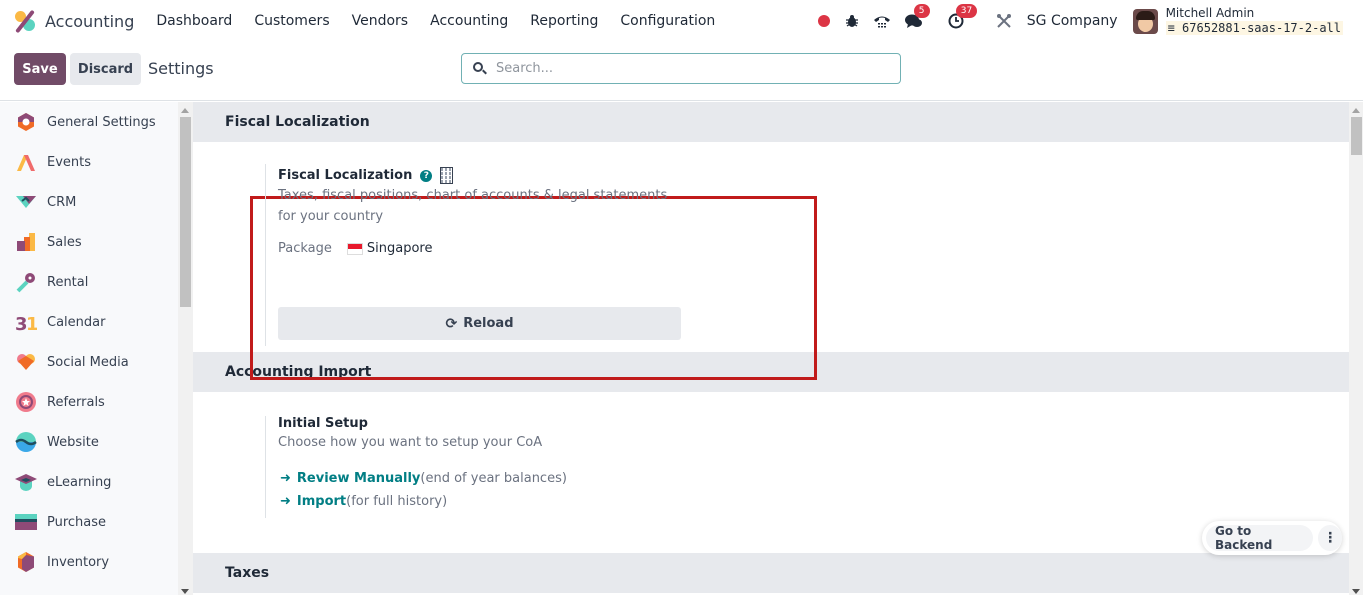 The image size is (1363, 595). I want to click on menu-configuration: Configuration, so click(667, 21).